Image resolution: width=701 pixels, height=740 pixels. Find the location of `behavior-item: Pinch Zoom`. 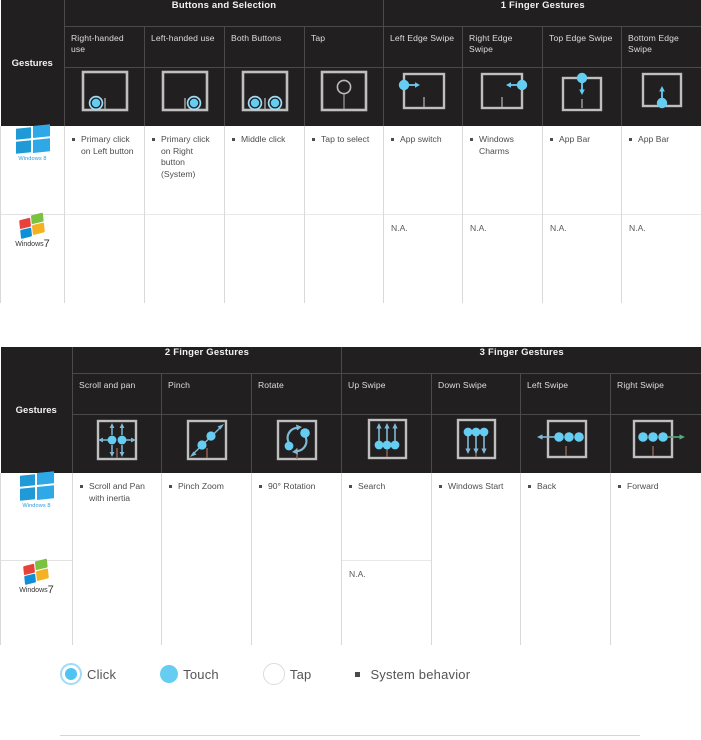

behavior-item: Pinch Zoom is located at coordinates (207, 487).